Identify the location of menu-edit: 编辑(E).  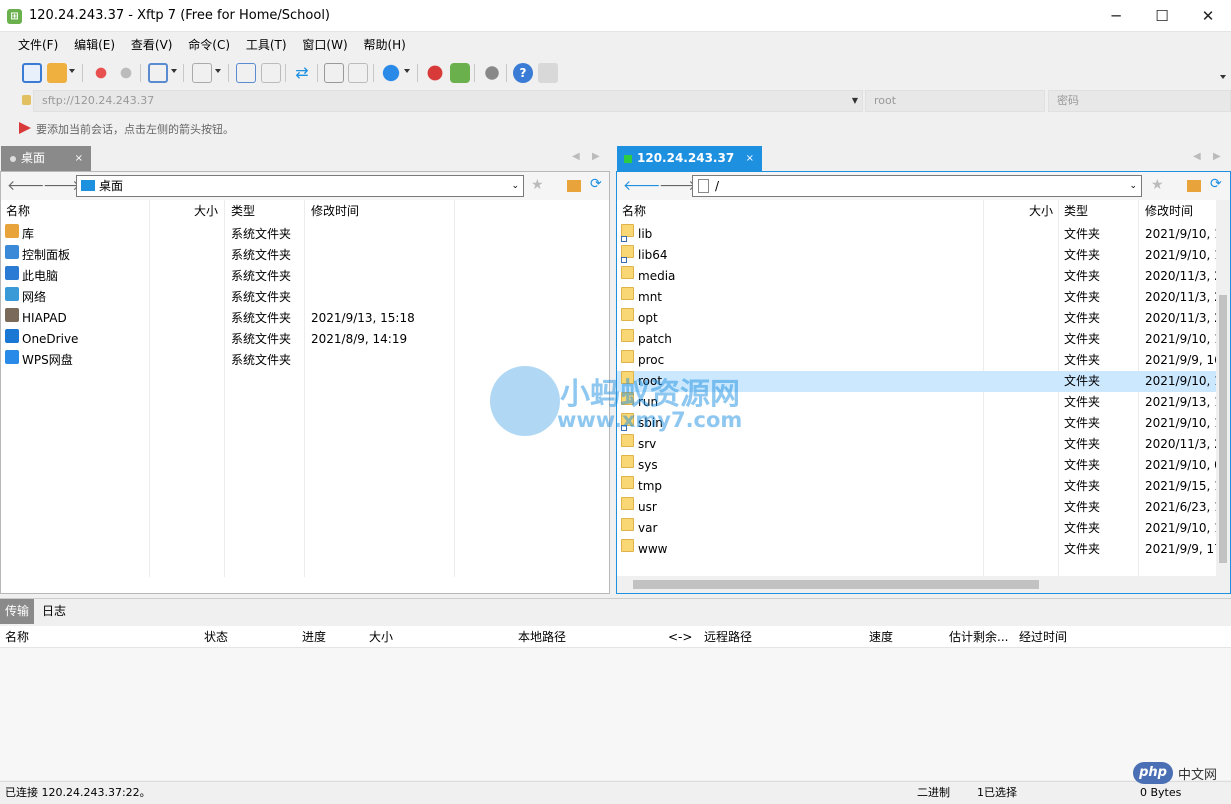
(94, 45).